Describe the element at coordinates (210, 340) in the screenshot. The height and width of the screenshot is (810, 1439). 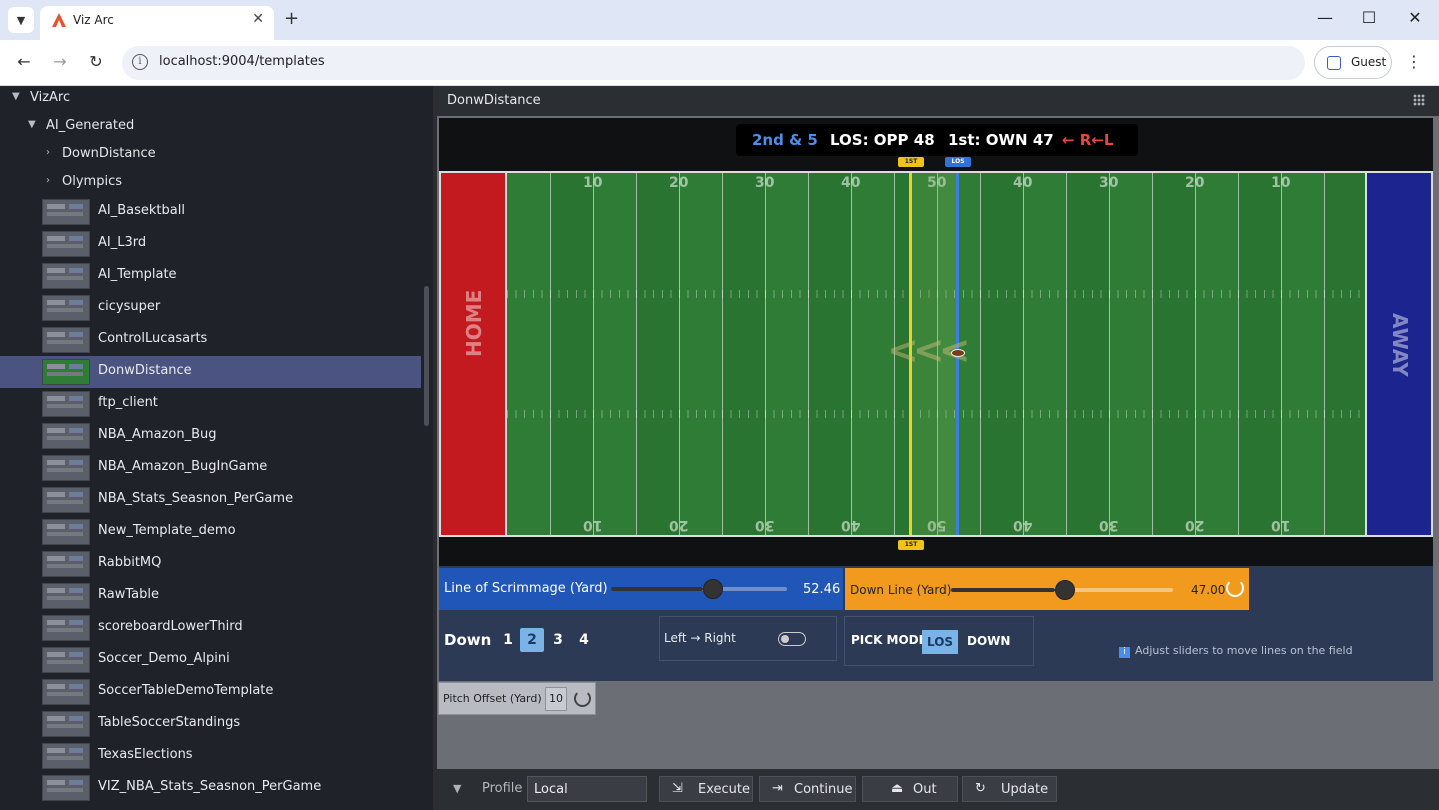
I see `template-item: ControlLucasarts` at that location.